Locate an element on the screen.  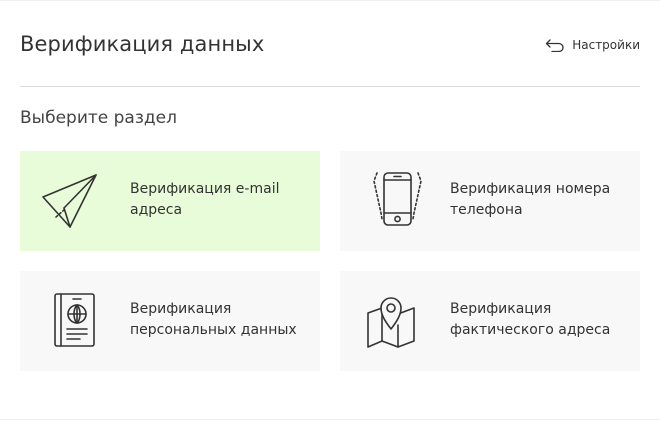
card-phone-verification: Верификация номера телефона is located at coordinates (490, 201).